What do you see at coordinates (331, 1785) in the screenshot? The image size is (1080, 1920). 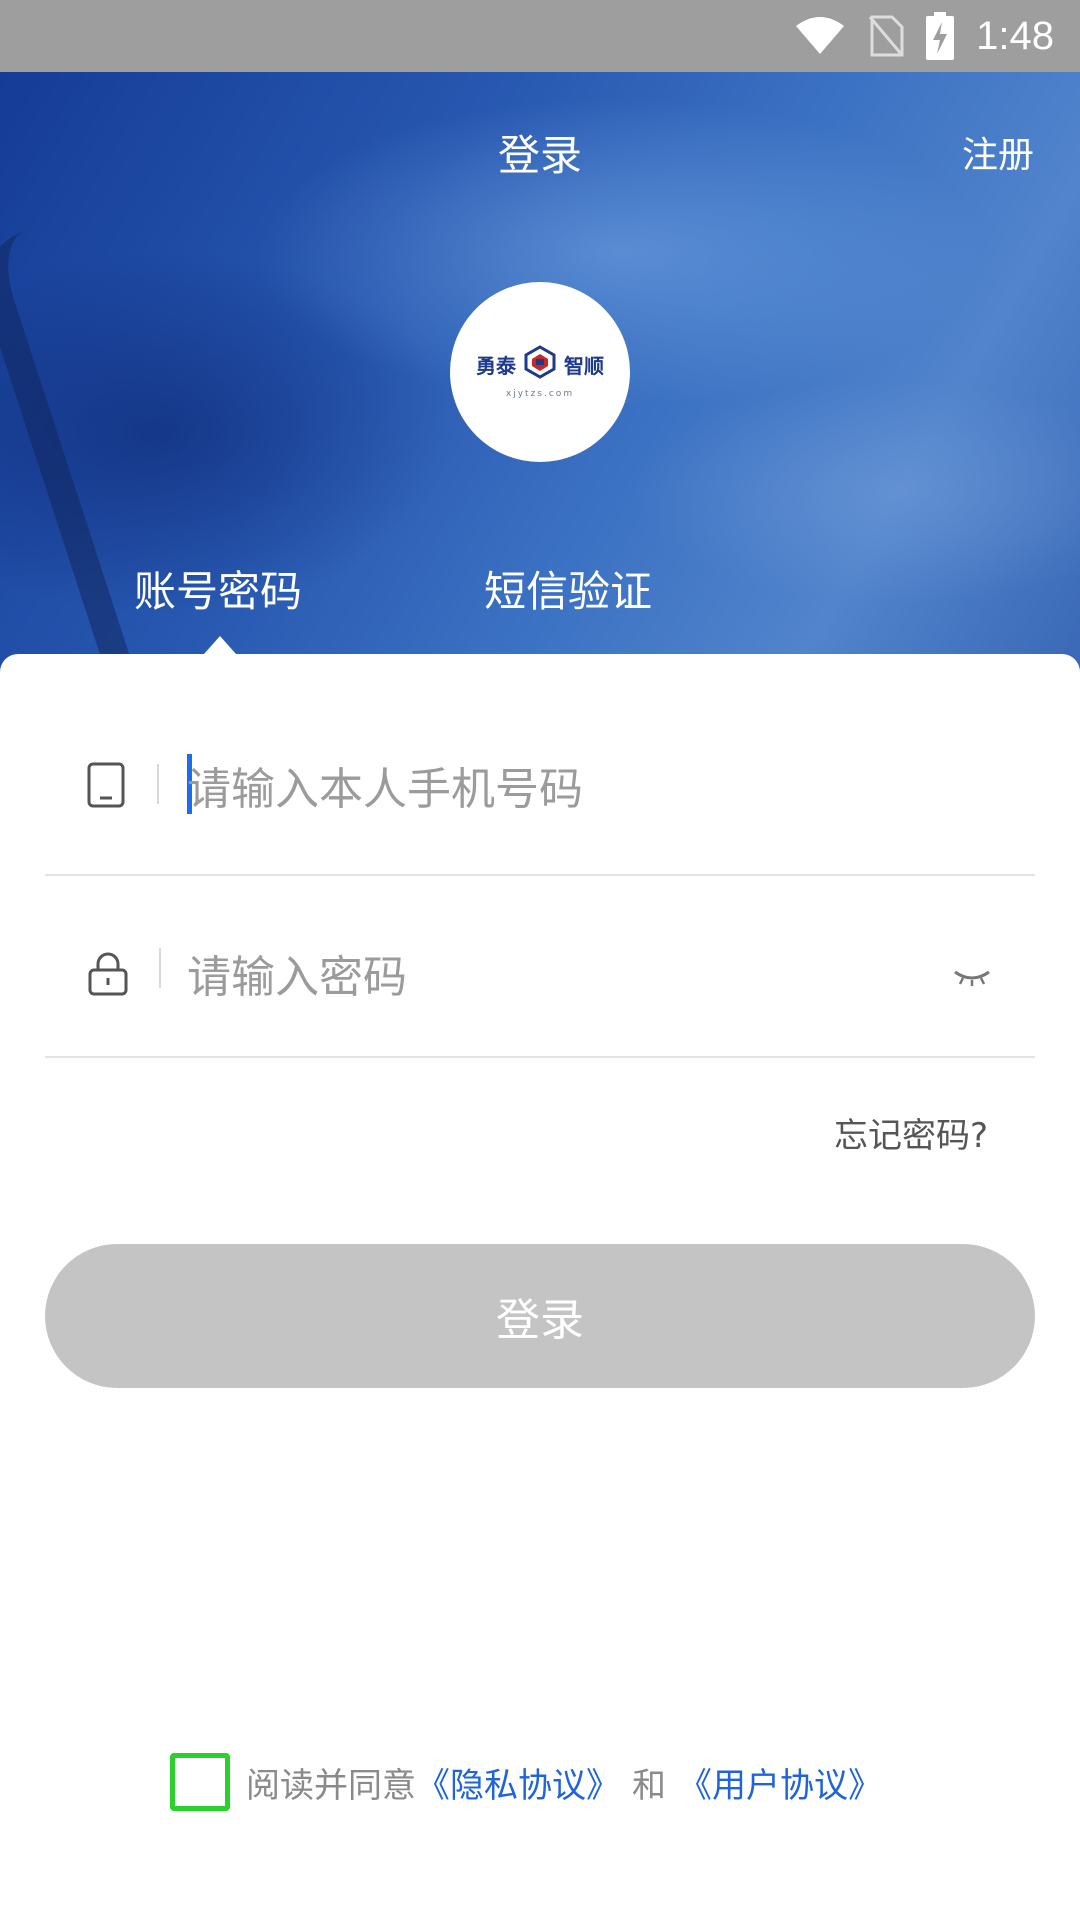 I see `agree-prefix: 阅读并同意` at bounding box center [331, 1785].